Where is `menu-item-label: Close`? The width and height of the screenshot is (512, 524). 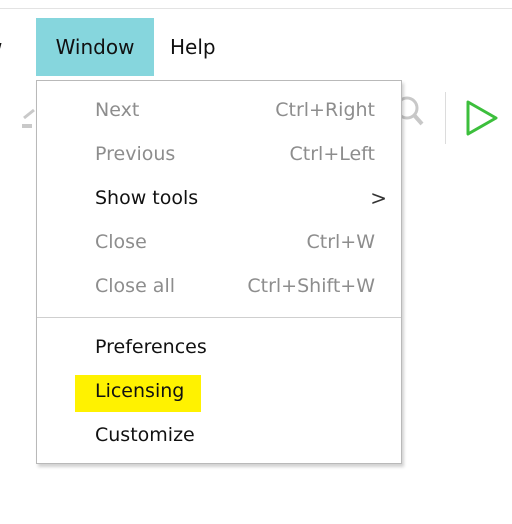
menu-item-label: Close is located at coordinates (121, 242).